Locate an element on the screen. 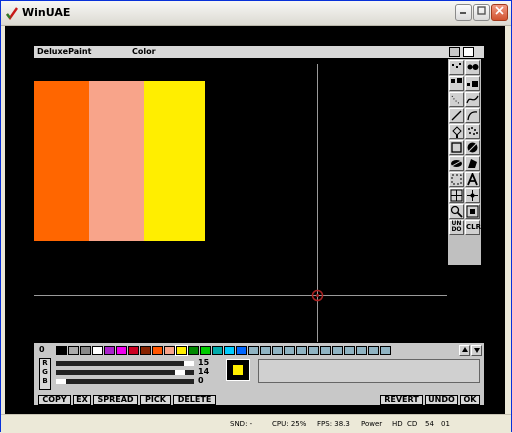  tool-curve is located at coordinates (472, 115).